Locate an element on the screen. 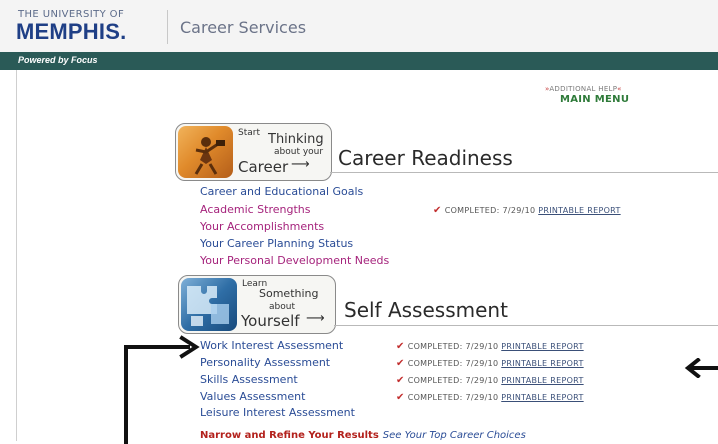  narrow-refine-label: Narrow and Refine Your Results is located at coordinates (289, 435).